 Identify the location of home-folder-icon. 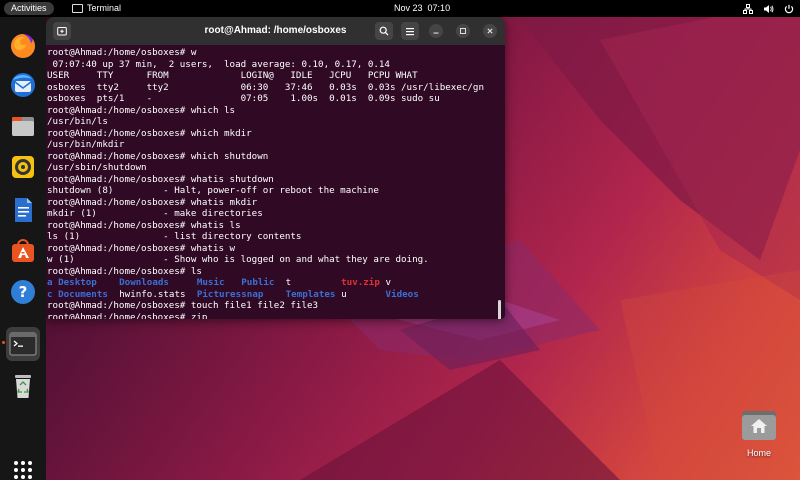
(759, 425).